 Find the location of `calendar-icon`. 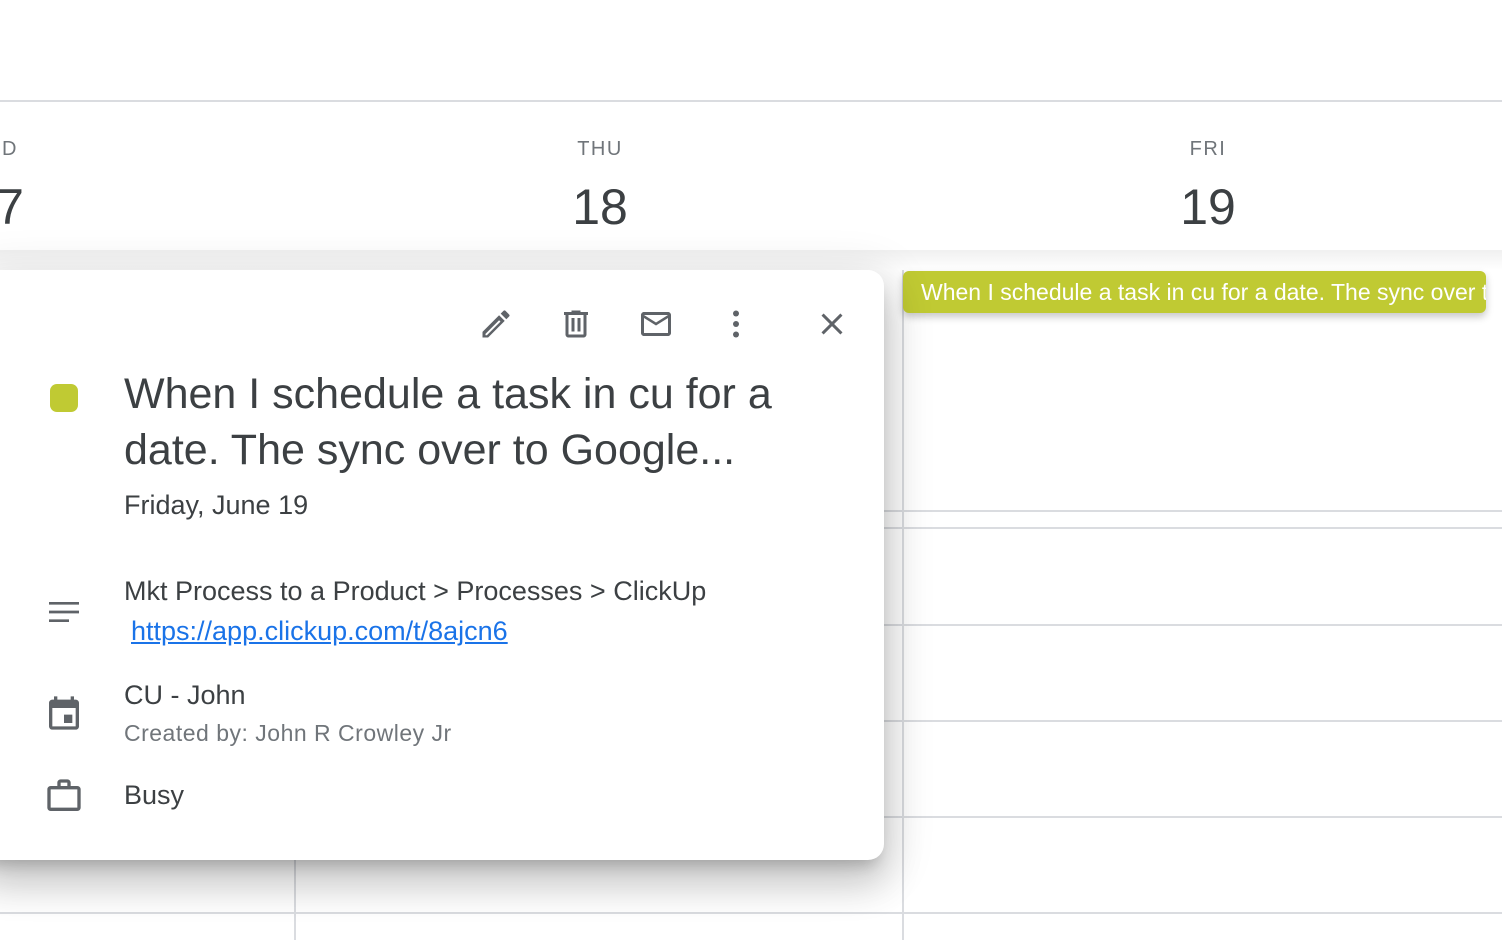

calendar-icon is located at coordinates (64, 713).